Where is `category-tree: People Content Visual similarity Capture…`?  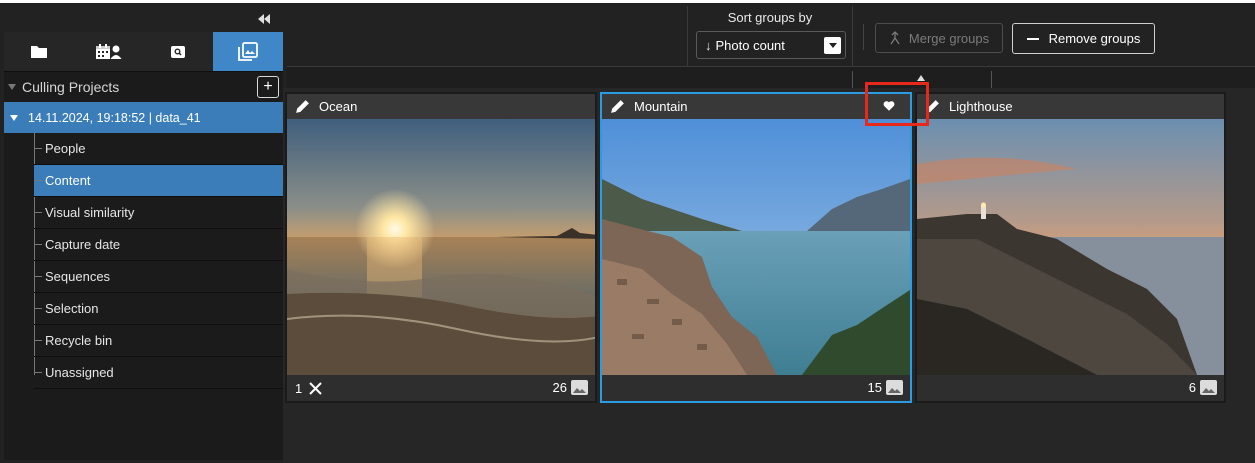 category-tree: People Content Visual similarity Capture… is located at coordinates (158, 261).